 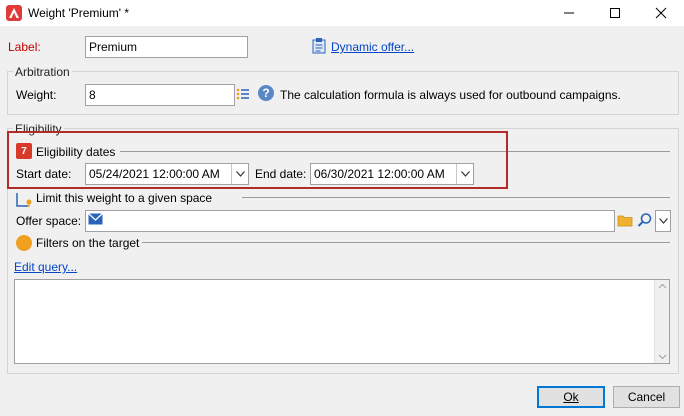 I want to click on offer-space-label: Offer space:, so click(x=49, y=221).